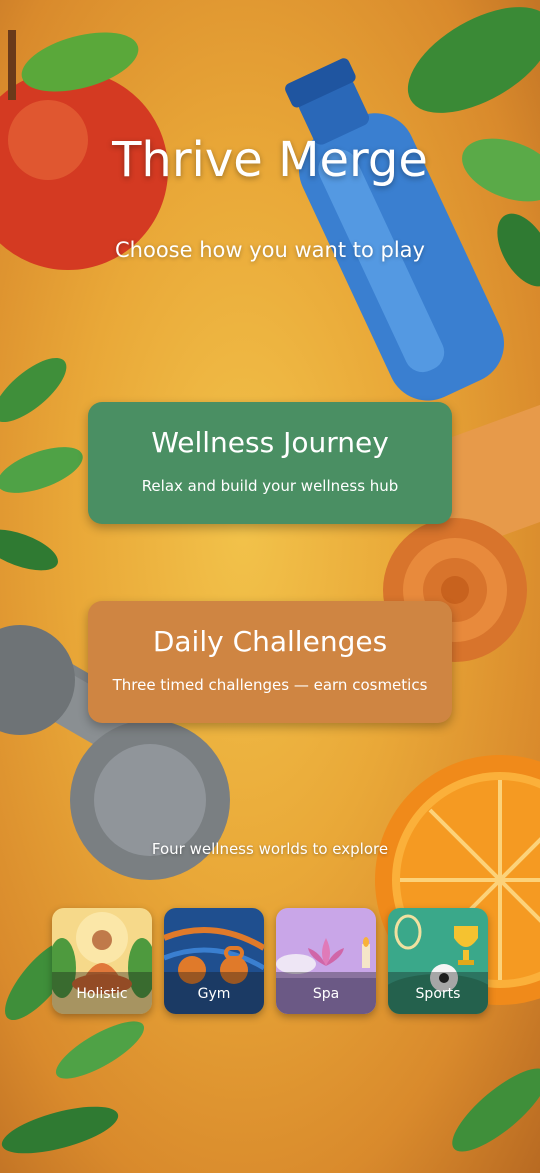  Describe the element at coordinates (270, 641) in the screenshot. I see `daily-challenges-title: Daily Challenges` at that location.